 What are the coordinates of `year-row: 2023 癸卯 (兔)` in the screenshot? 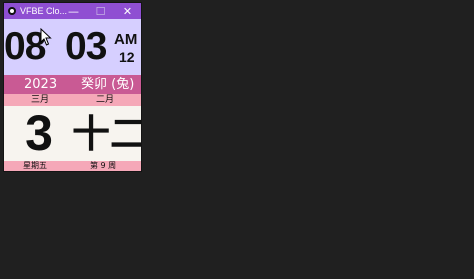 It's located at (72, 84).